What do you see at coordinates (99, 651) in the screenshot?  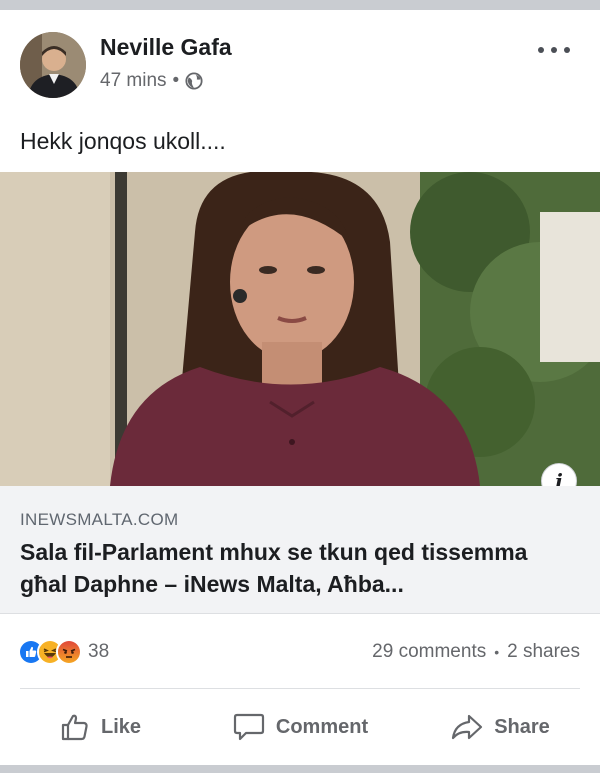 I see `reaction-count: 38` at bounding box center [99, 651].